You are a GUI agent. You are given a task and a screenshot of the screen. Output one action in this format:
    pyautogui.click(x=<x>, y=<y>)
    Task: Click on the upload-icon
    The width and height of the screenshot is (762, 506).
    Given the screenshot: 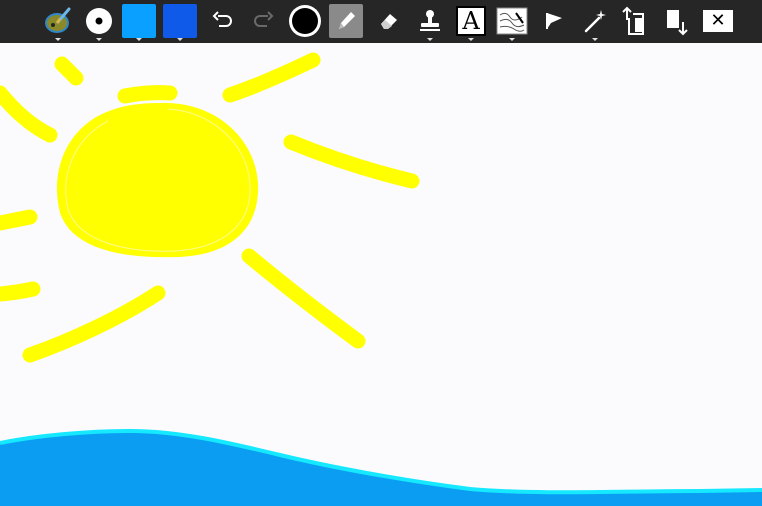 What is the action you would take?
    pyautogui.click(x=633, y=20)
    